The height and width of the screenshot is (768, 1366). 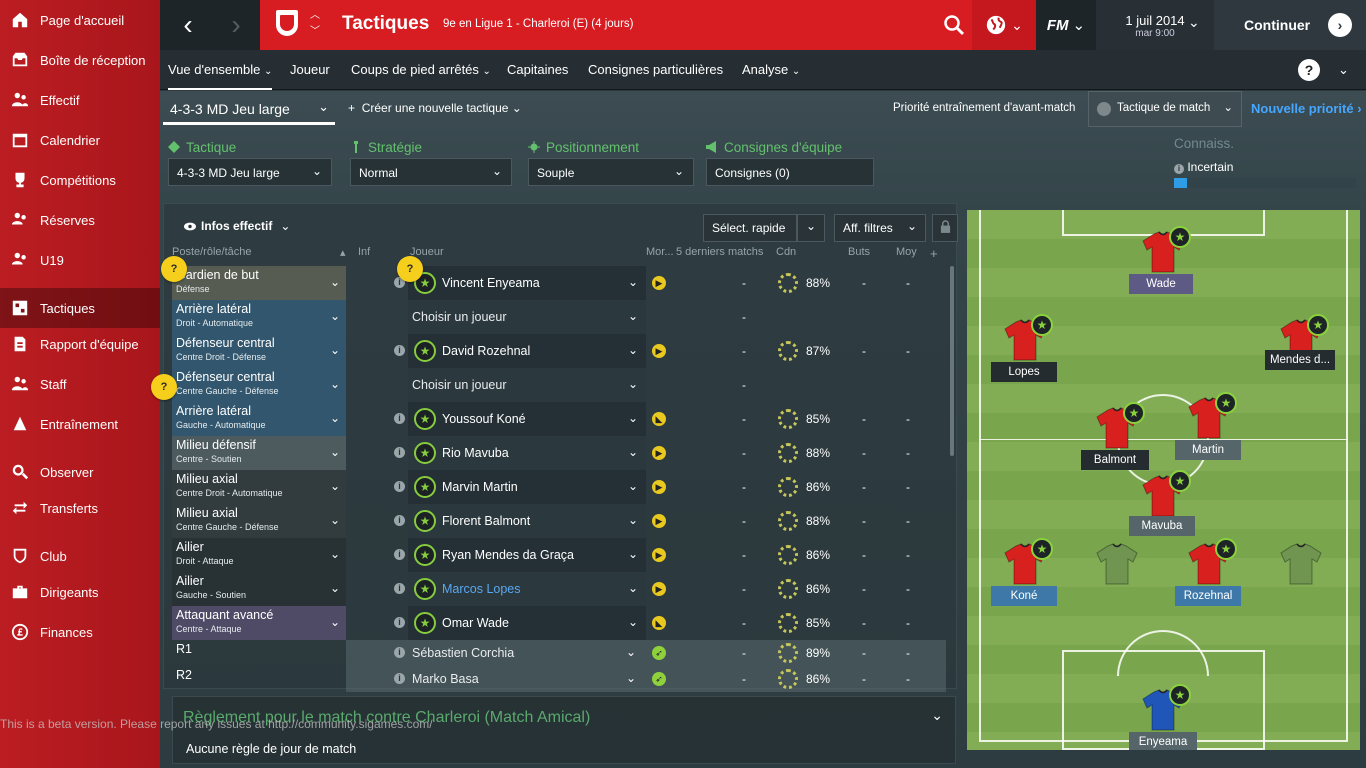 What do you see at coordinates (80, 344) in the screenshot?
I see `sidebar-item-team-report: Rapport d'équipe` at bounding box center [80, 344].